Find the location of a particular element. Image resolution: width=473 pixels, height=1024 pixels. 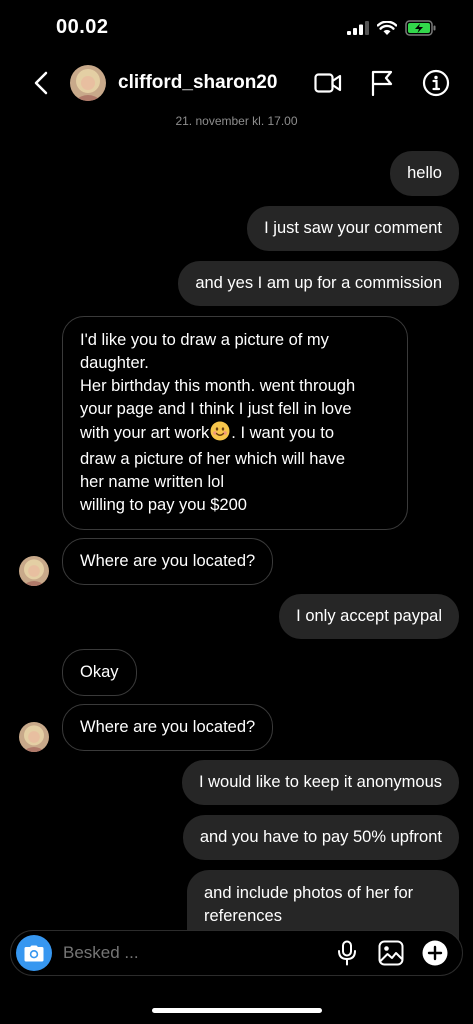

video-camera-icon is located at coordinates (328, 83).